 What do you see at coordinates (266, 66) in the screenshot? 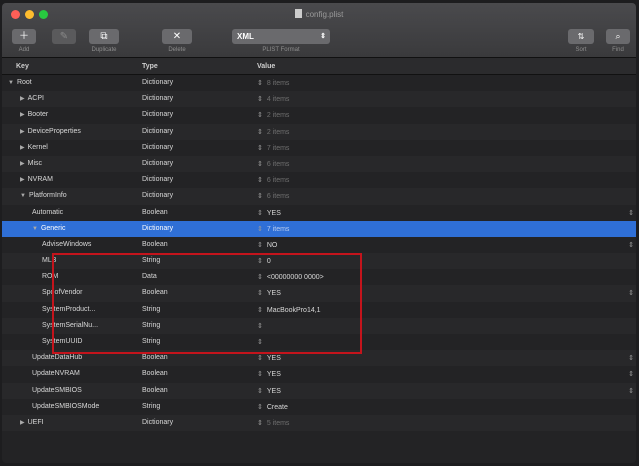
I see `column-header-value: Value` at bounding box center [266, 66].